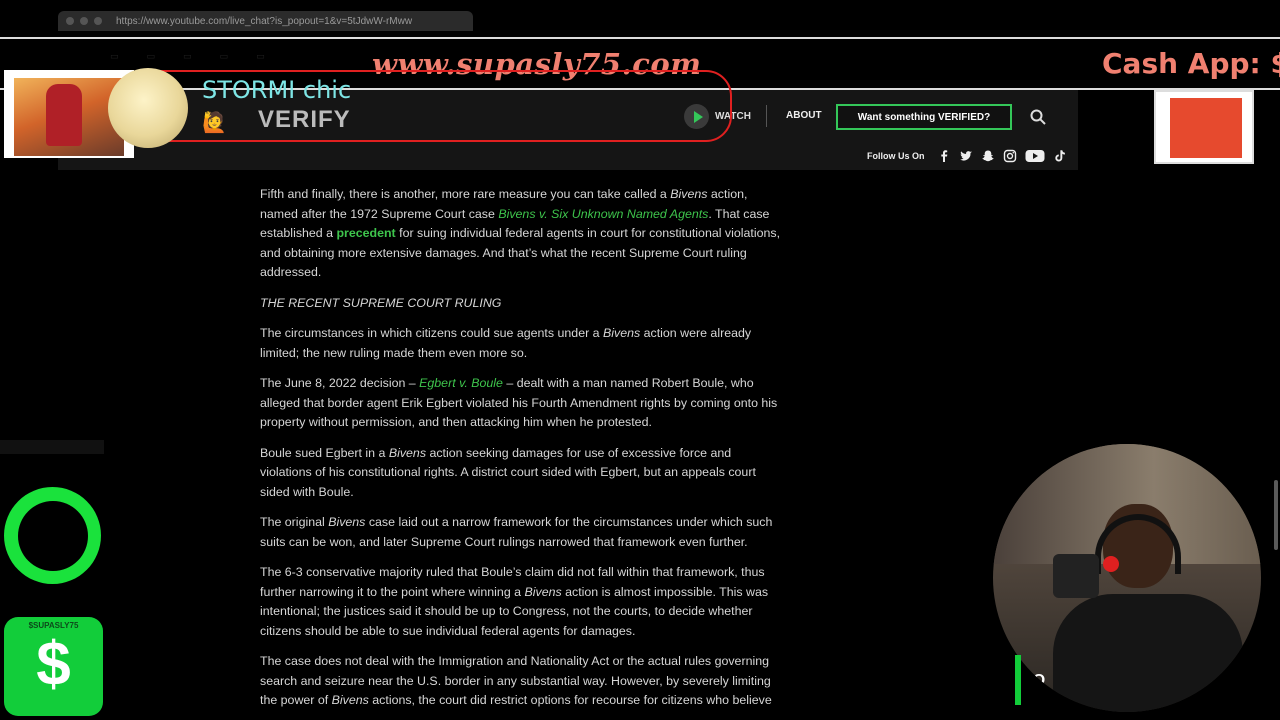 This screenshot has width=1280, height=720. I want to click on channel-o-logo-icon, so click(52, 535).